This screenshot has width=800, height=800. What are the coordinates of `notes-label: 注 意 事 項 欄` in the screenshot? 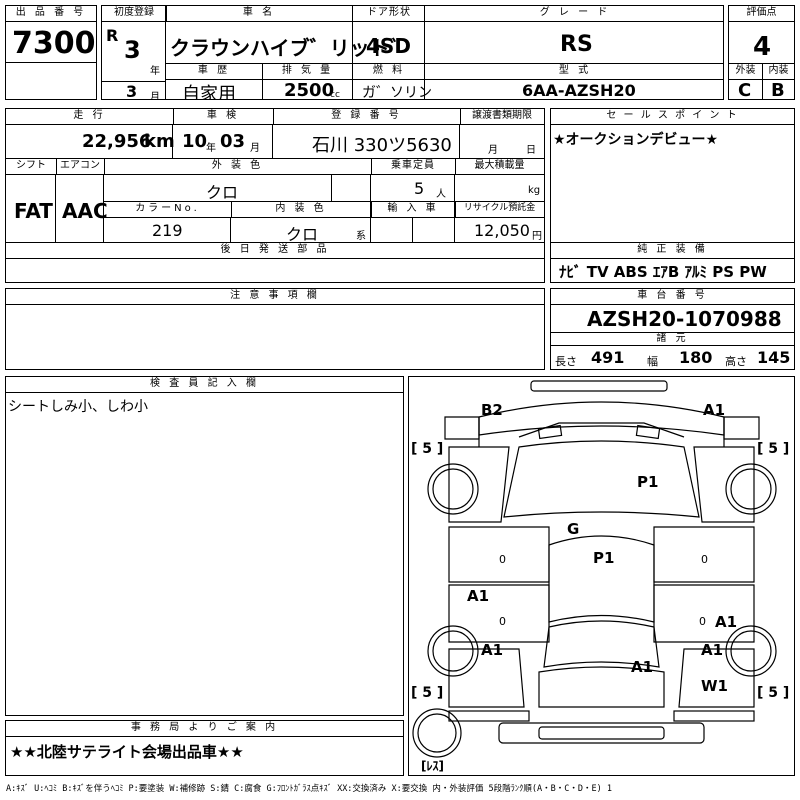 It's located at (275, 297).